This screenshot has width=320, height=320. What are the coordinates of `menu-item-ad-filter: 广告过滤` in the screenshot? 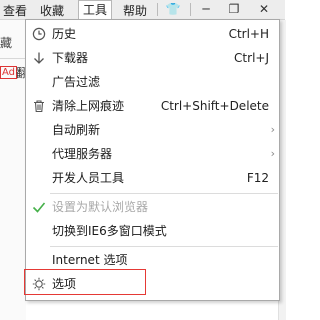 It's located at (152, 82).